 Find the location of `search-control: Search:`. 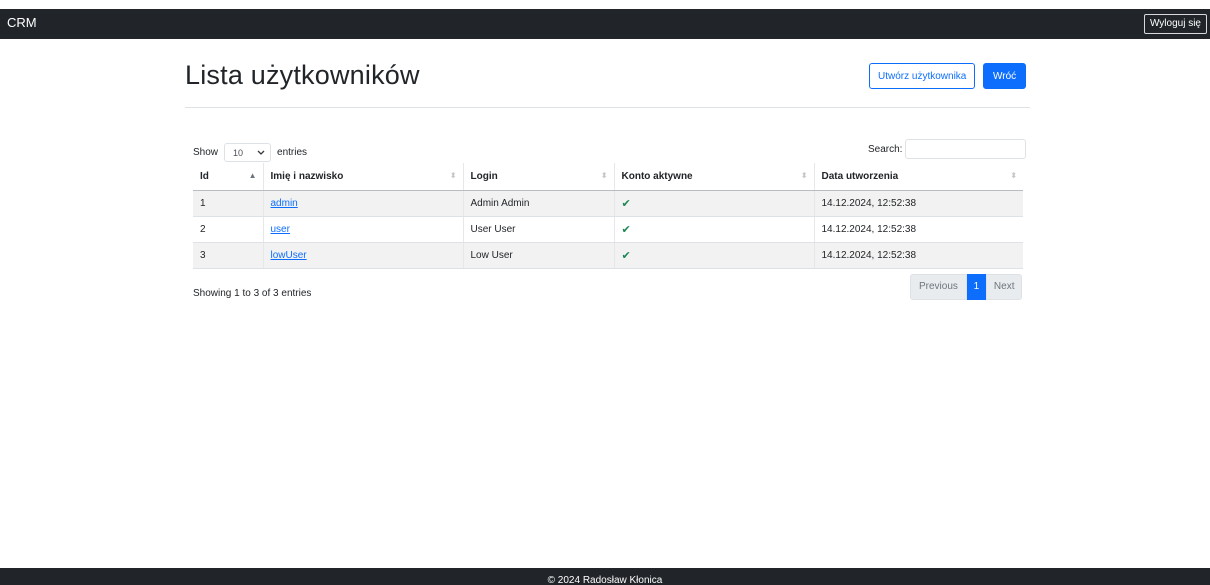

search-control: Search: is located at coordinates (947, 149).